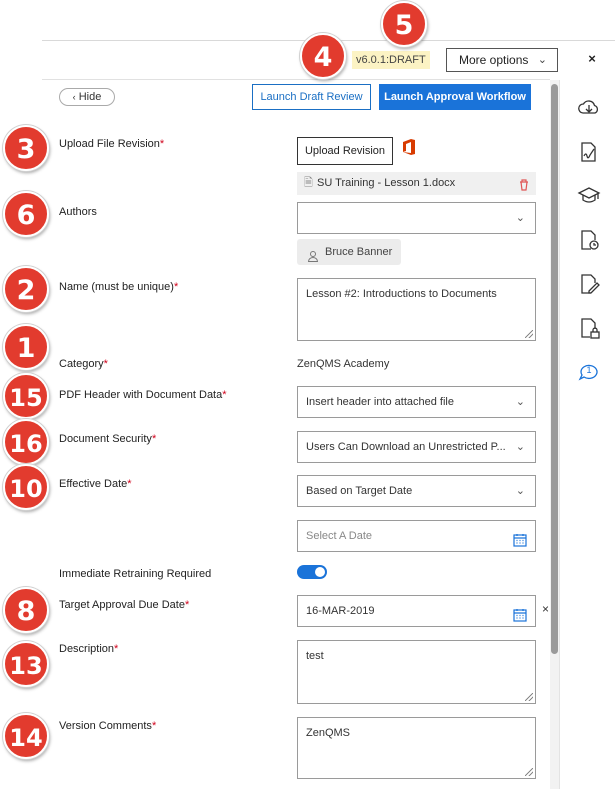 This screenshot has width=615, height=789. What do you see at coordinates (386, 183) in the screenshot?
I see `file-name: SU Training - Lesson 1.docx` at bounding box center [386, 183].